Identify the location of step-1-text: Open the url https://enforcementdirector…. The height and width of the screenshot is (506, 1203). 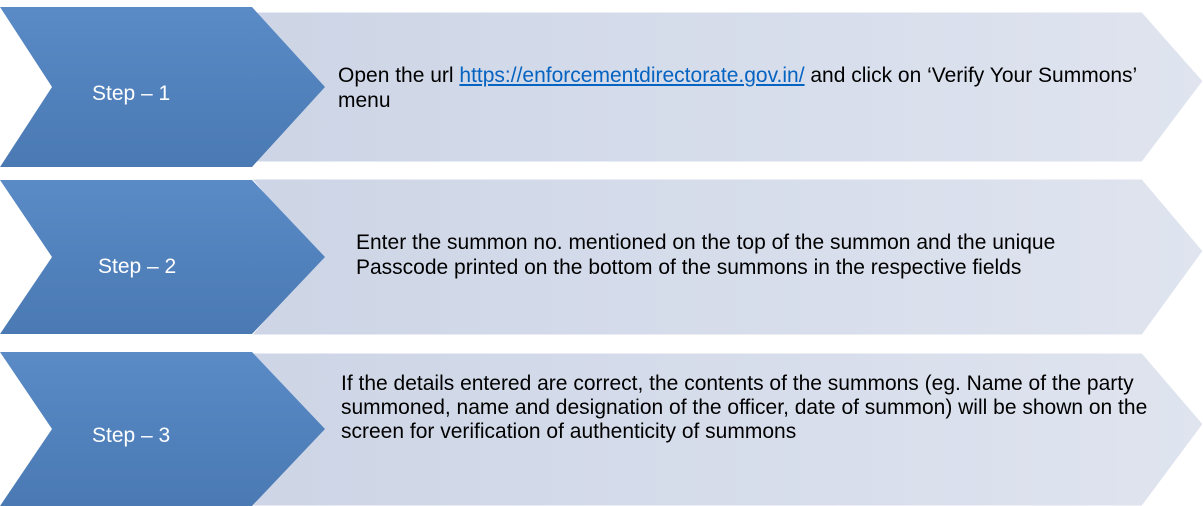
(738, 88).